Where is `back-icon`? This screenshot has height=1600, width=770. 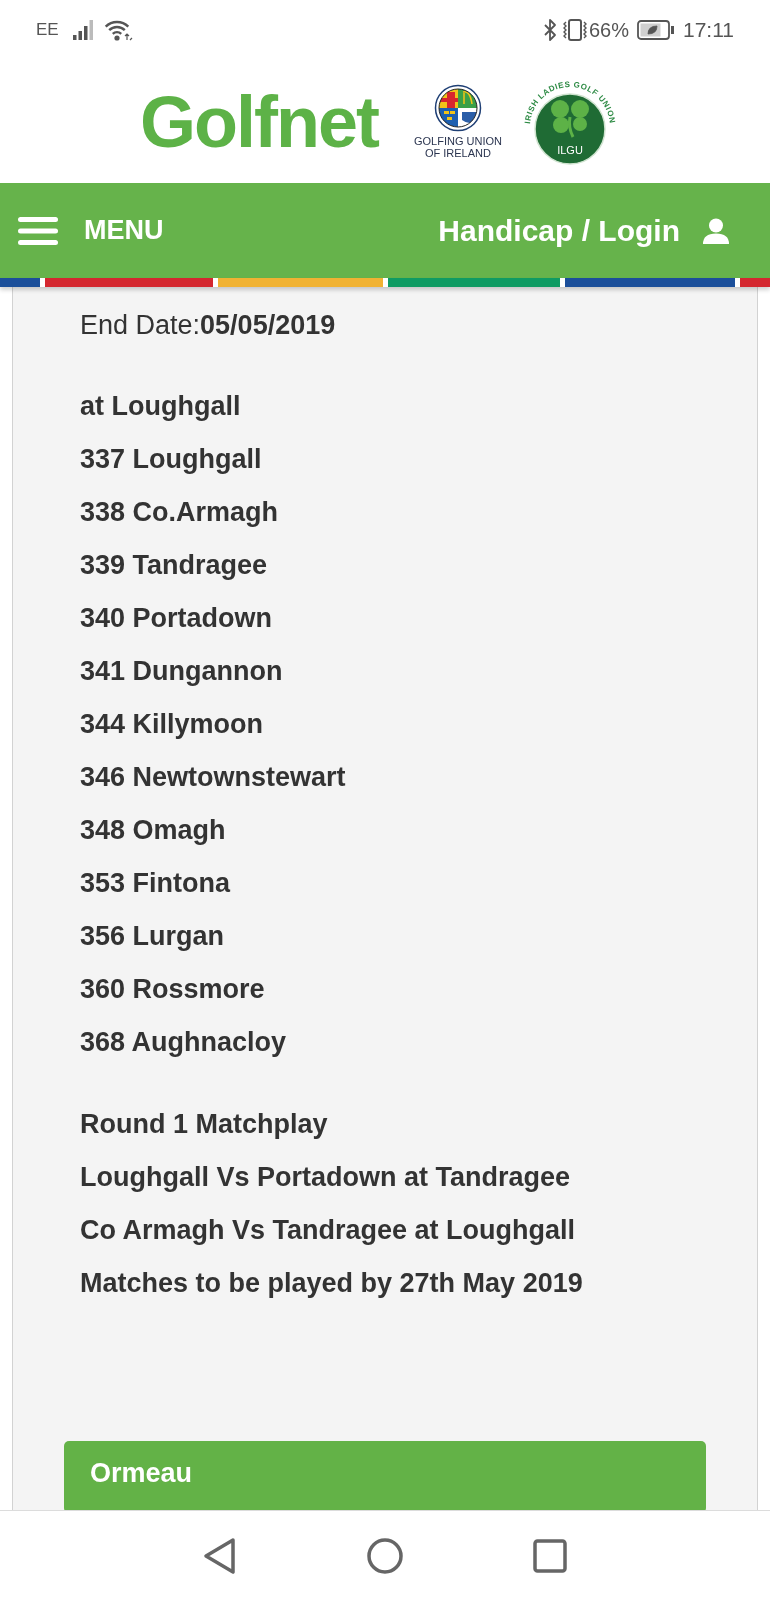
back-icon is located at coordinates (220, 1555).